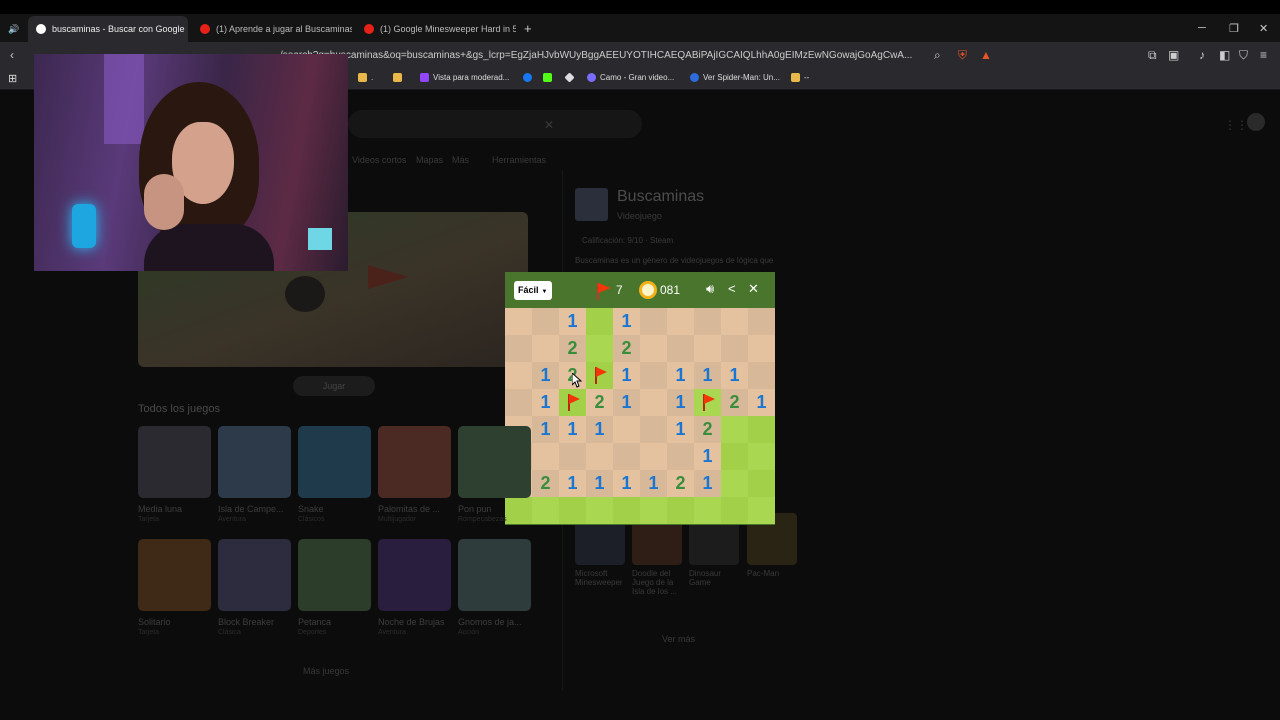 Image resolution: width=1280 pixels, height=720 pixels. Describe the element at coordinates (528, 28) in the screenshot. I see `new-tab-button: +` at that location.